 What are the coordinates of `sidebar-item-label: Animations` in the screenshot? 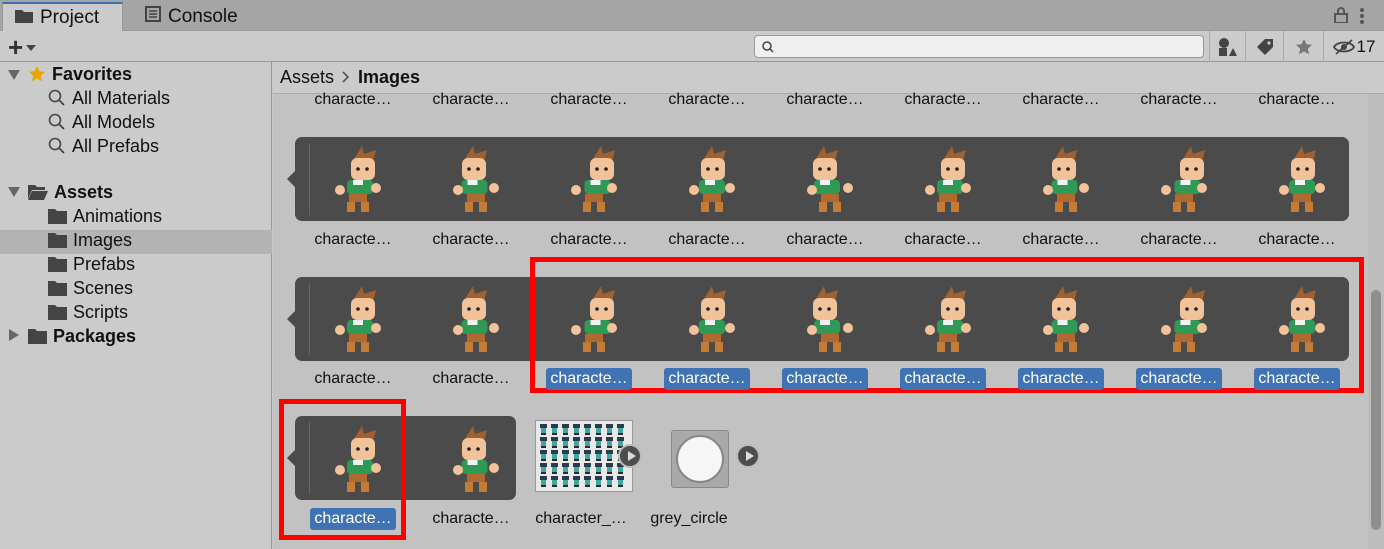 It's located at (118, 215).